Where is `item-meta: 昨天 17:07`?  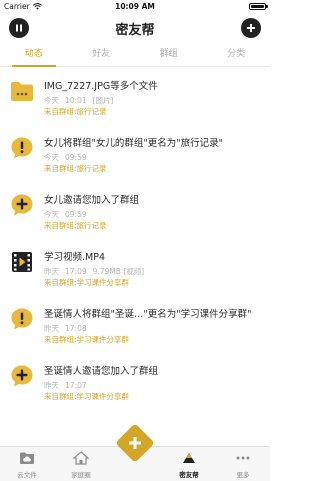
item-meta: 昨天 17:07 is located at coordinates (68, 385).